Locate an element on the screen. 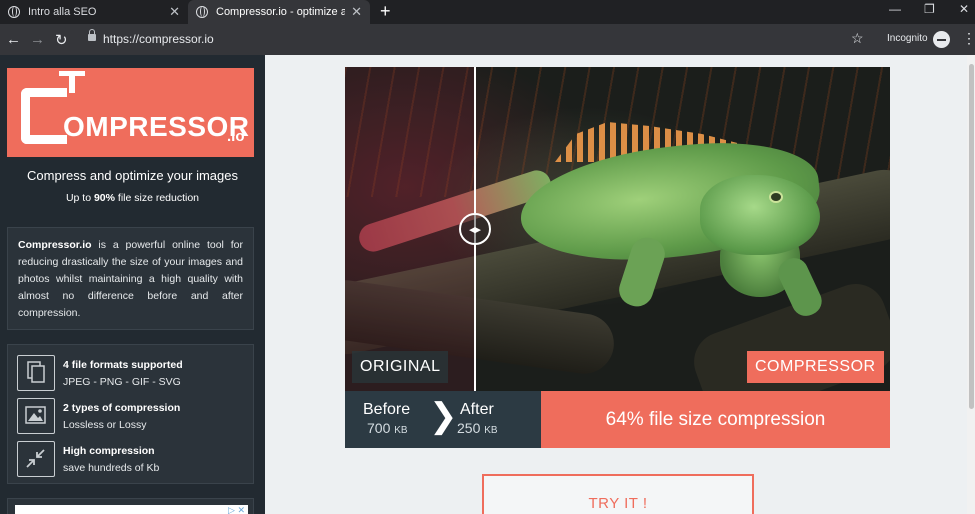  back-icon: ← is located at coordinates (13, 39).